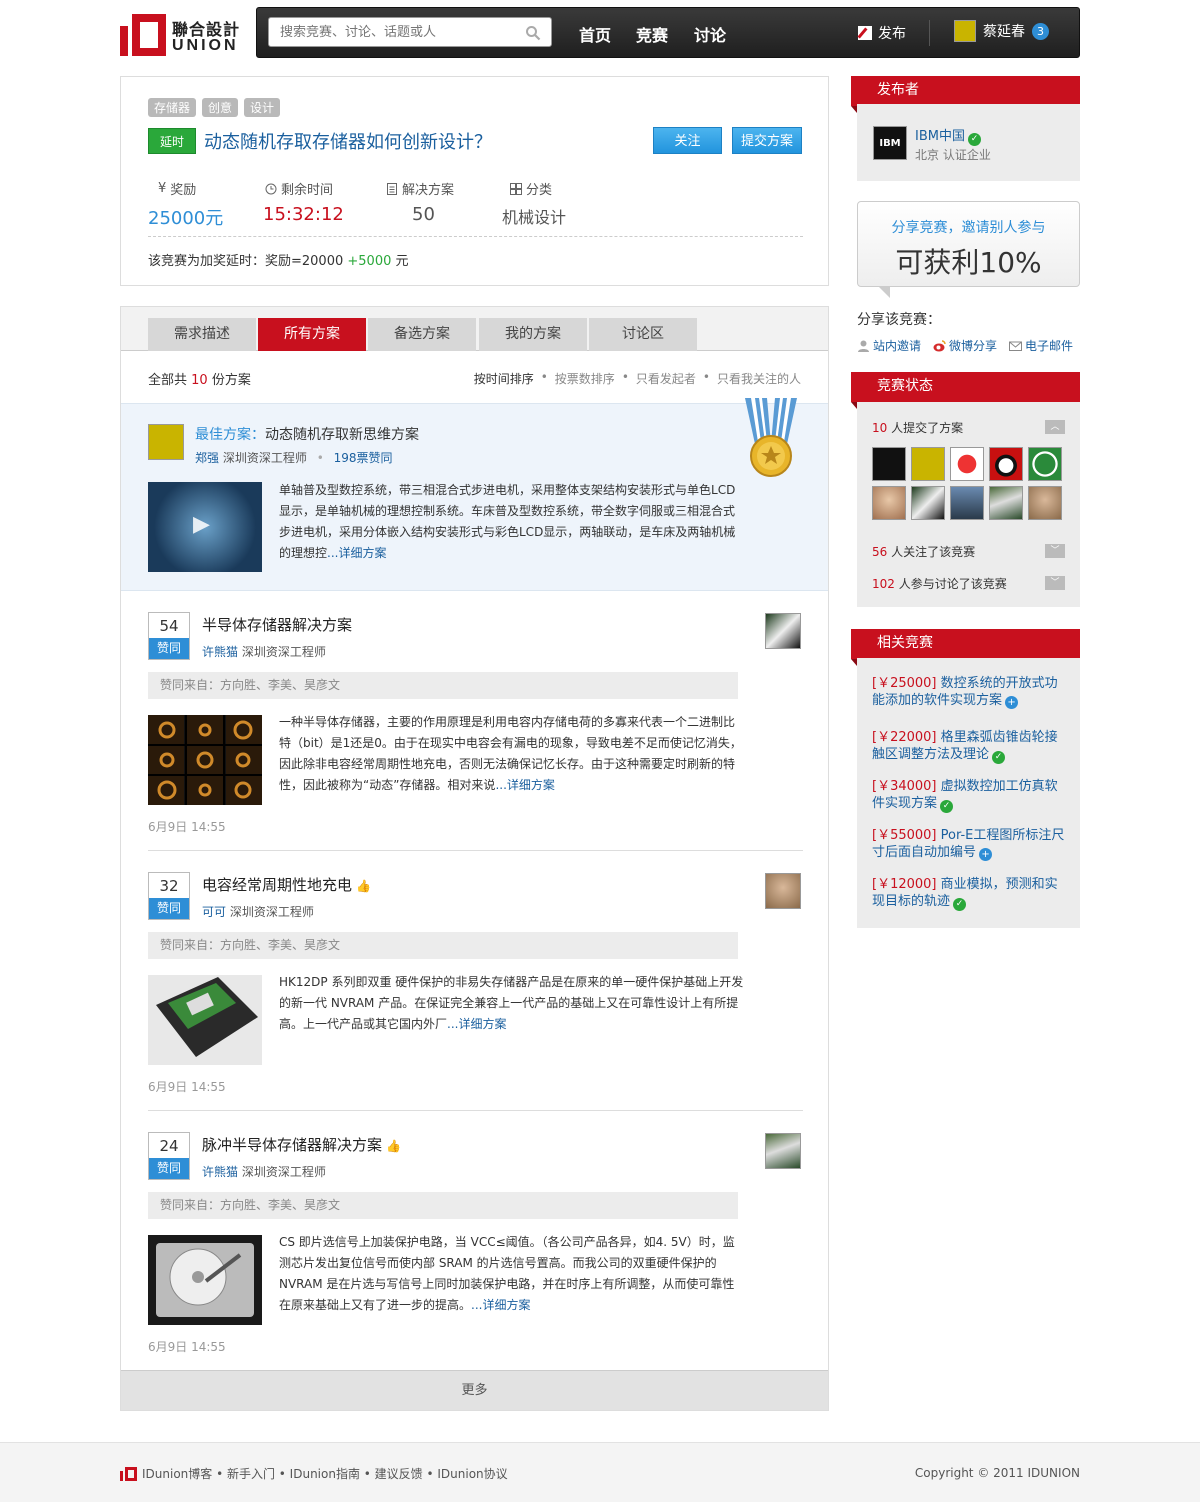 This screenshot has height=1502, width=1200. What do you see at coordinates (422, 334) in the screenshot?
I see `tab-candidate-solutions: 备选方案` at bounding box center [422, 334].